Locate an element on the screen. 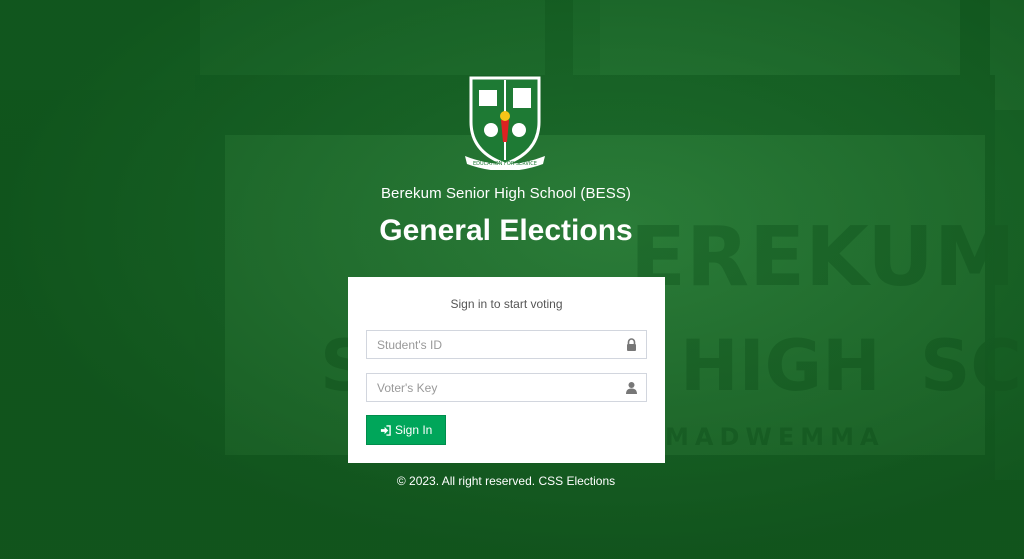 This screenshot has width=1024, height=559. school-crest-logo: EDUCATION FOR SERVICE is located at coordinates (505, 123).